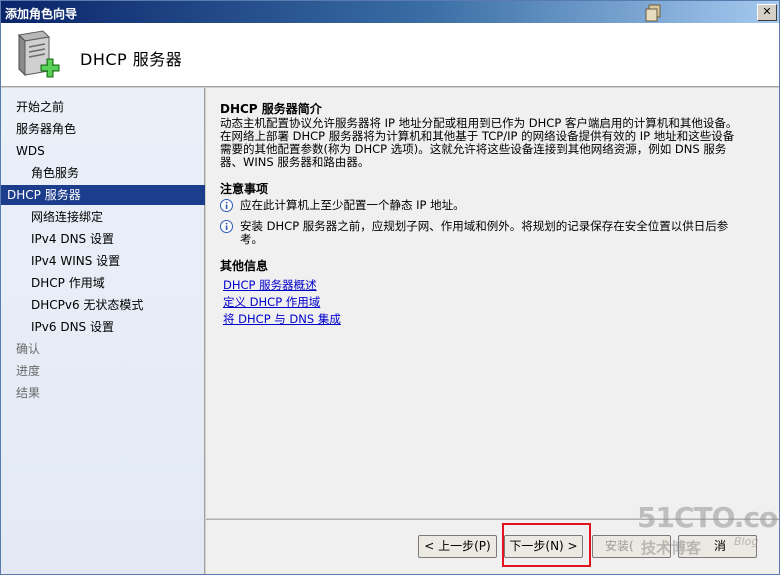  Describe the element at coordinates (103, 217) in the screenshot. I see `nav-step-network-binding: 网络连接绑定` at that location.